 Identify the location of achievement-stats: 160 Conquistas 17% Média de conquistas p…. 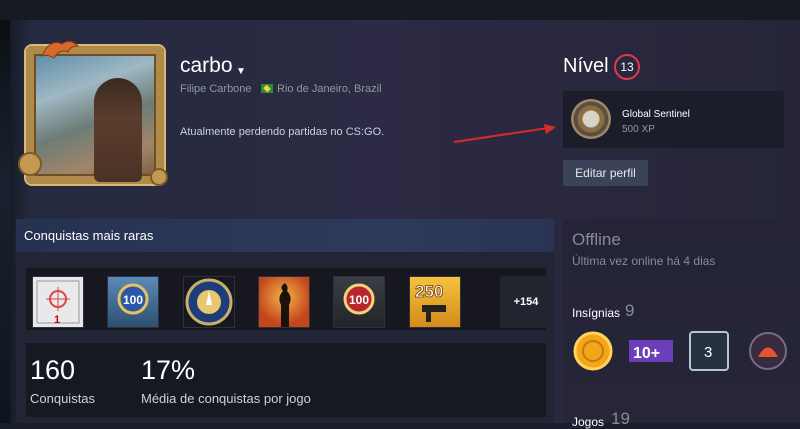
(286, 380).